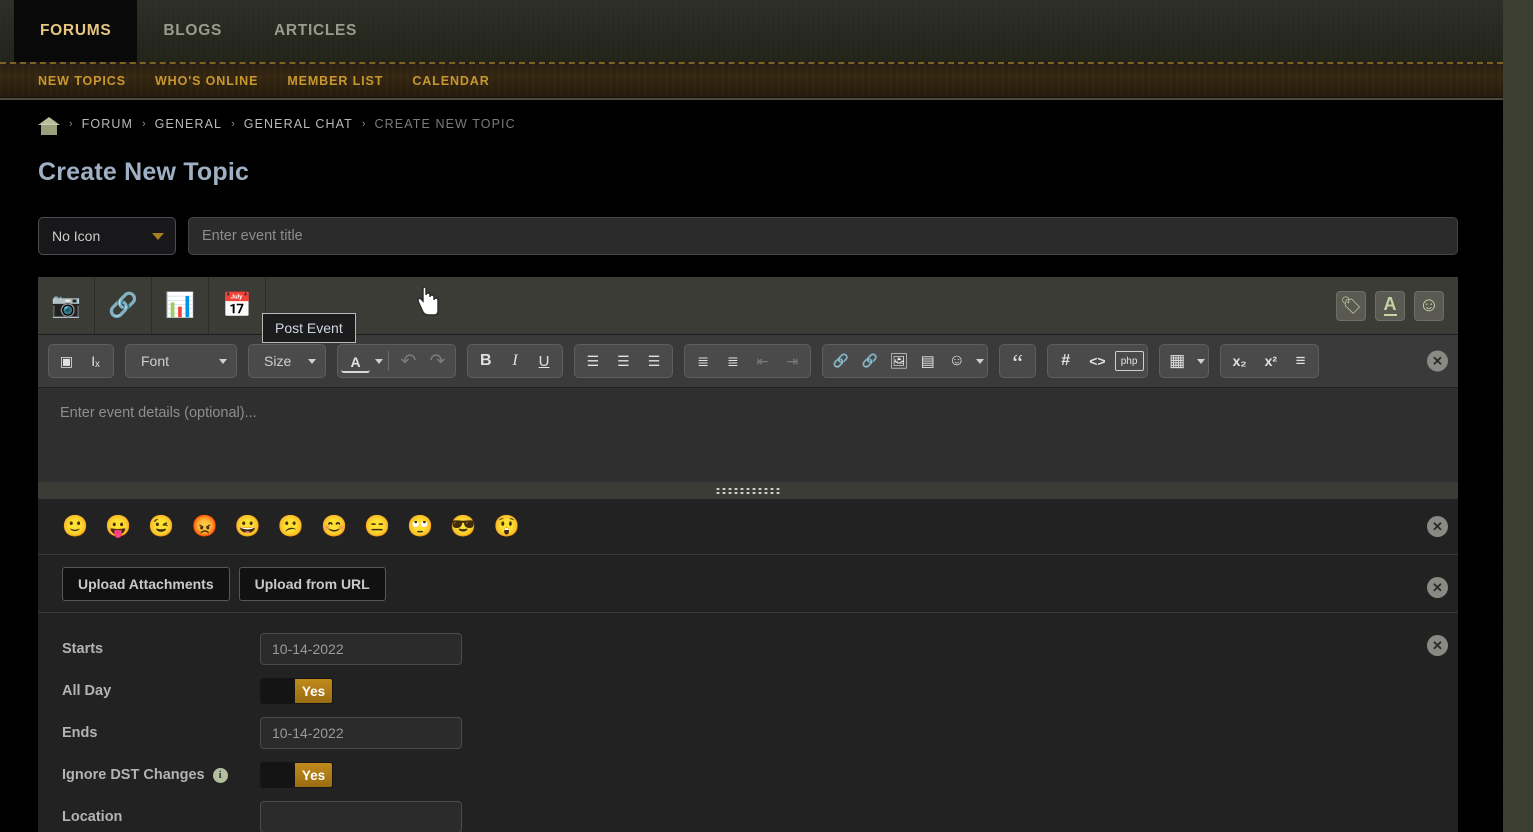 The width and height of the screenshot is (1533, 832). I want to click on size-group: Size, so click(287, 361).